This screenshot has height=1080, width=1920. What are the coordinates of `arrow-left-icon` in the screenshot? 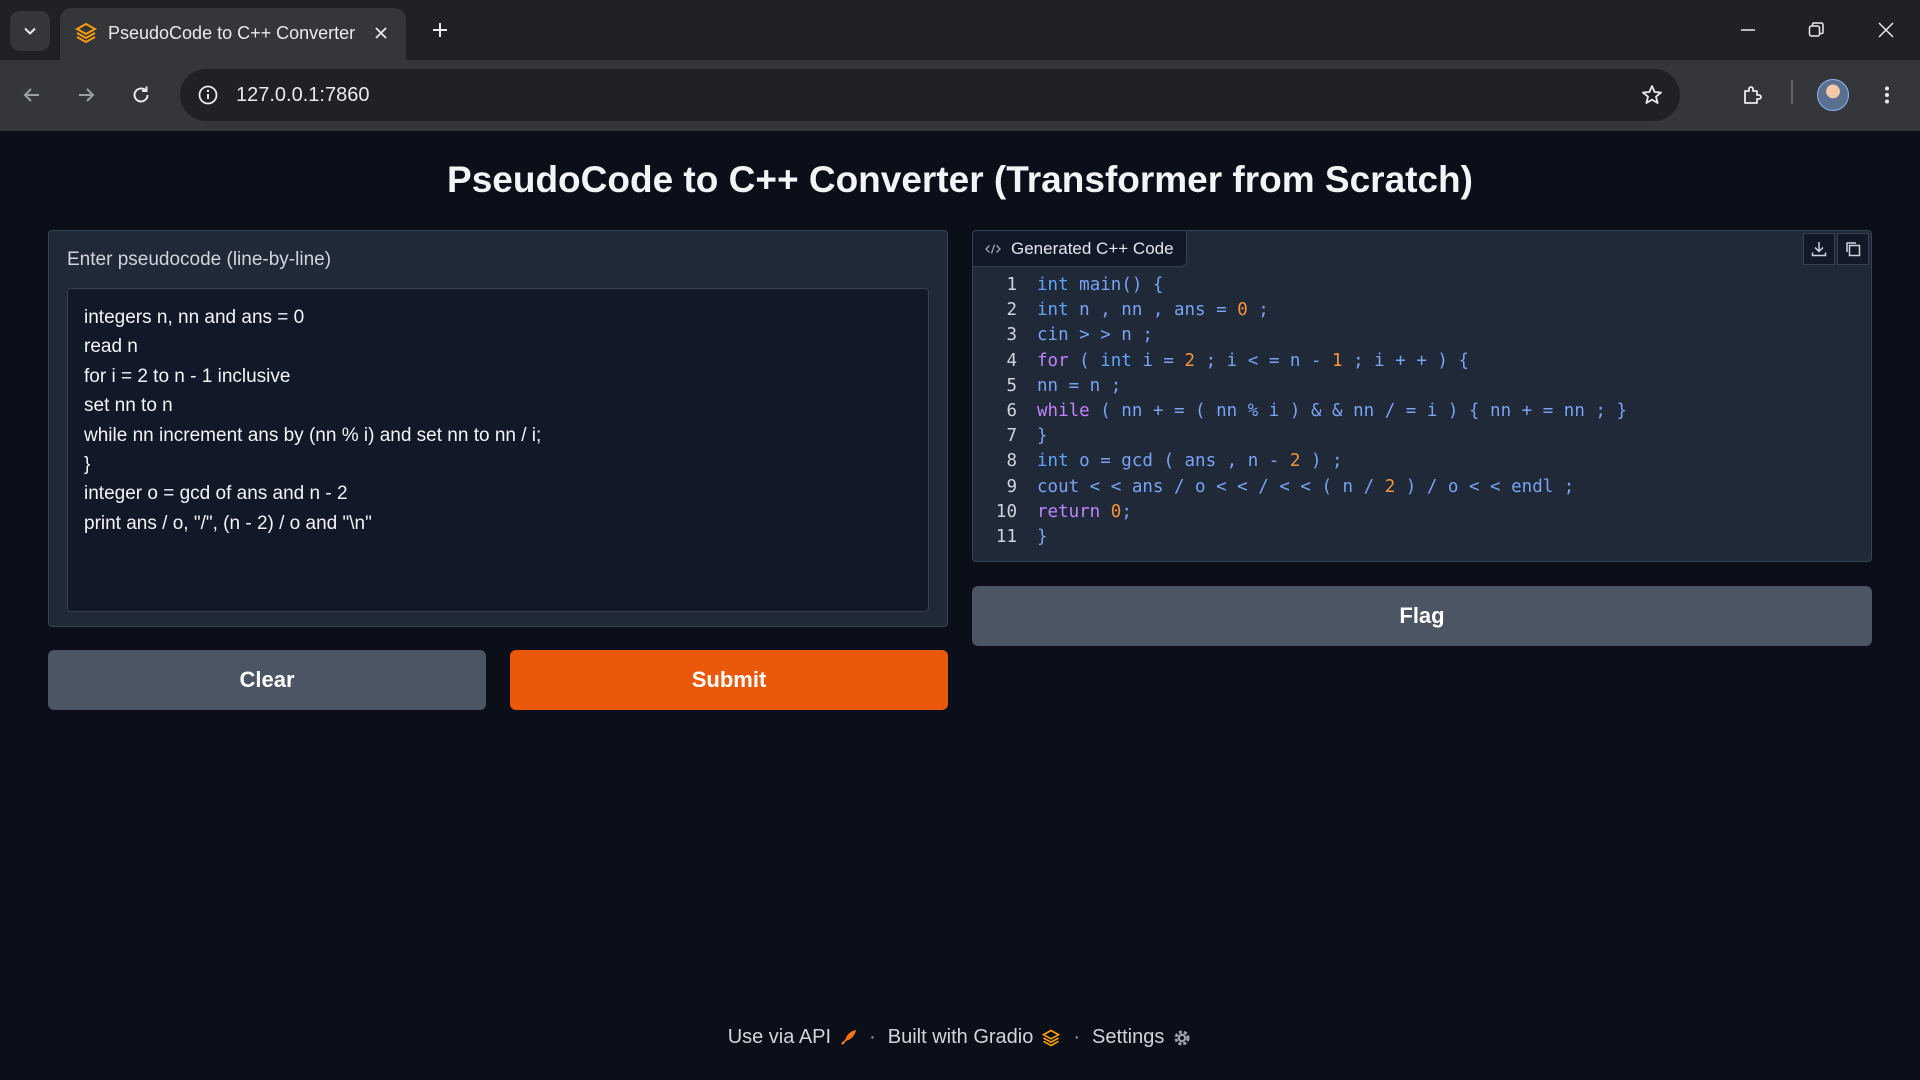 It's located at (31, 95).